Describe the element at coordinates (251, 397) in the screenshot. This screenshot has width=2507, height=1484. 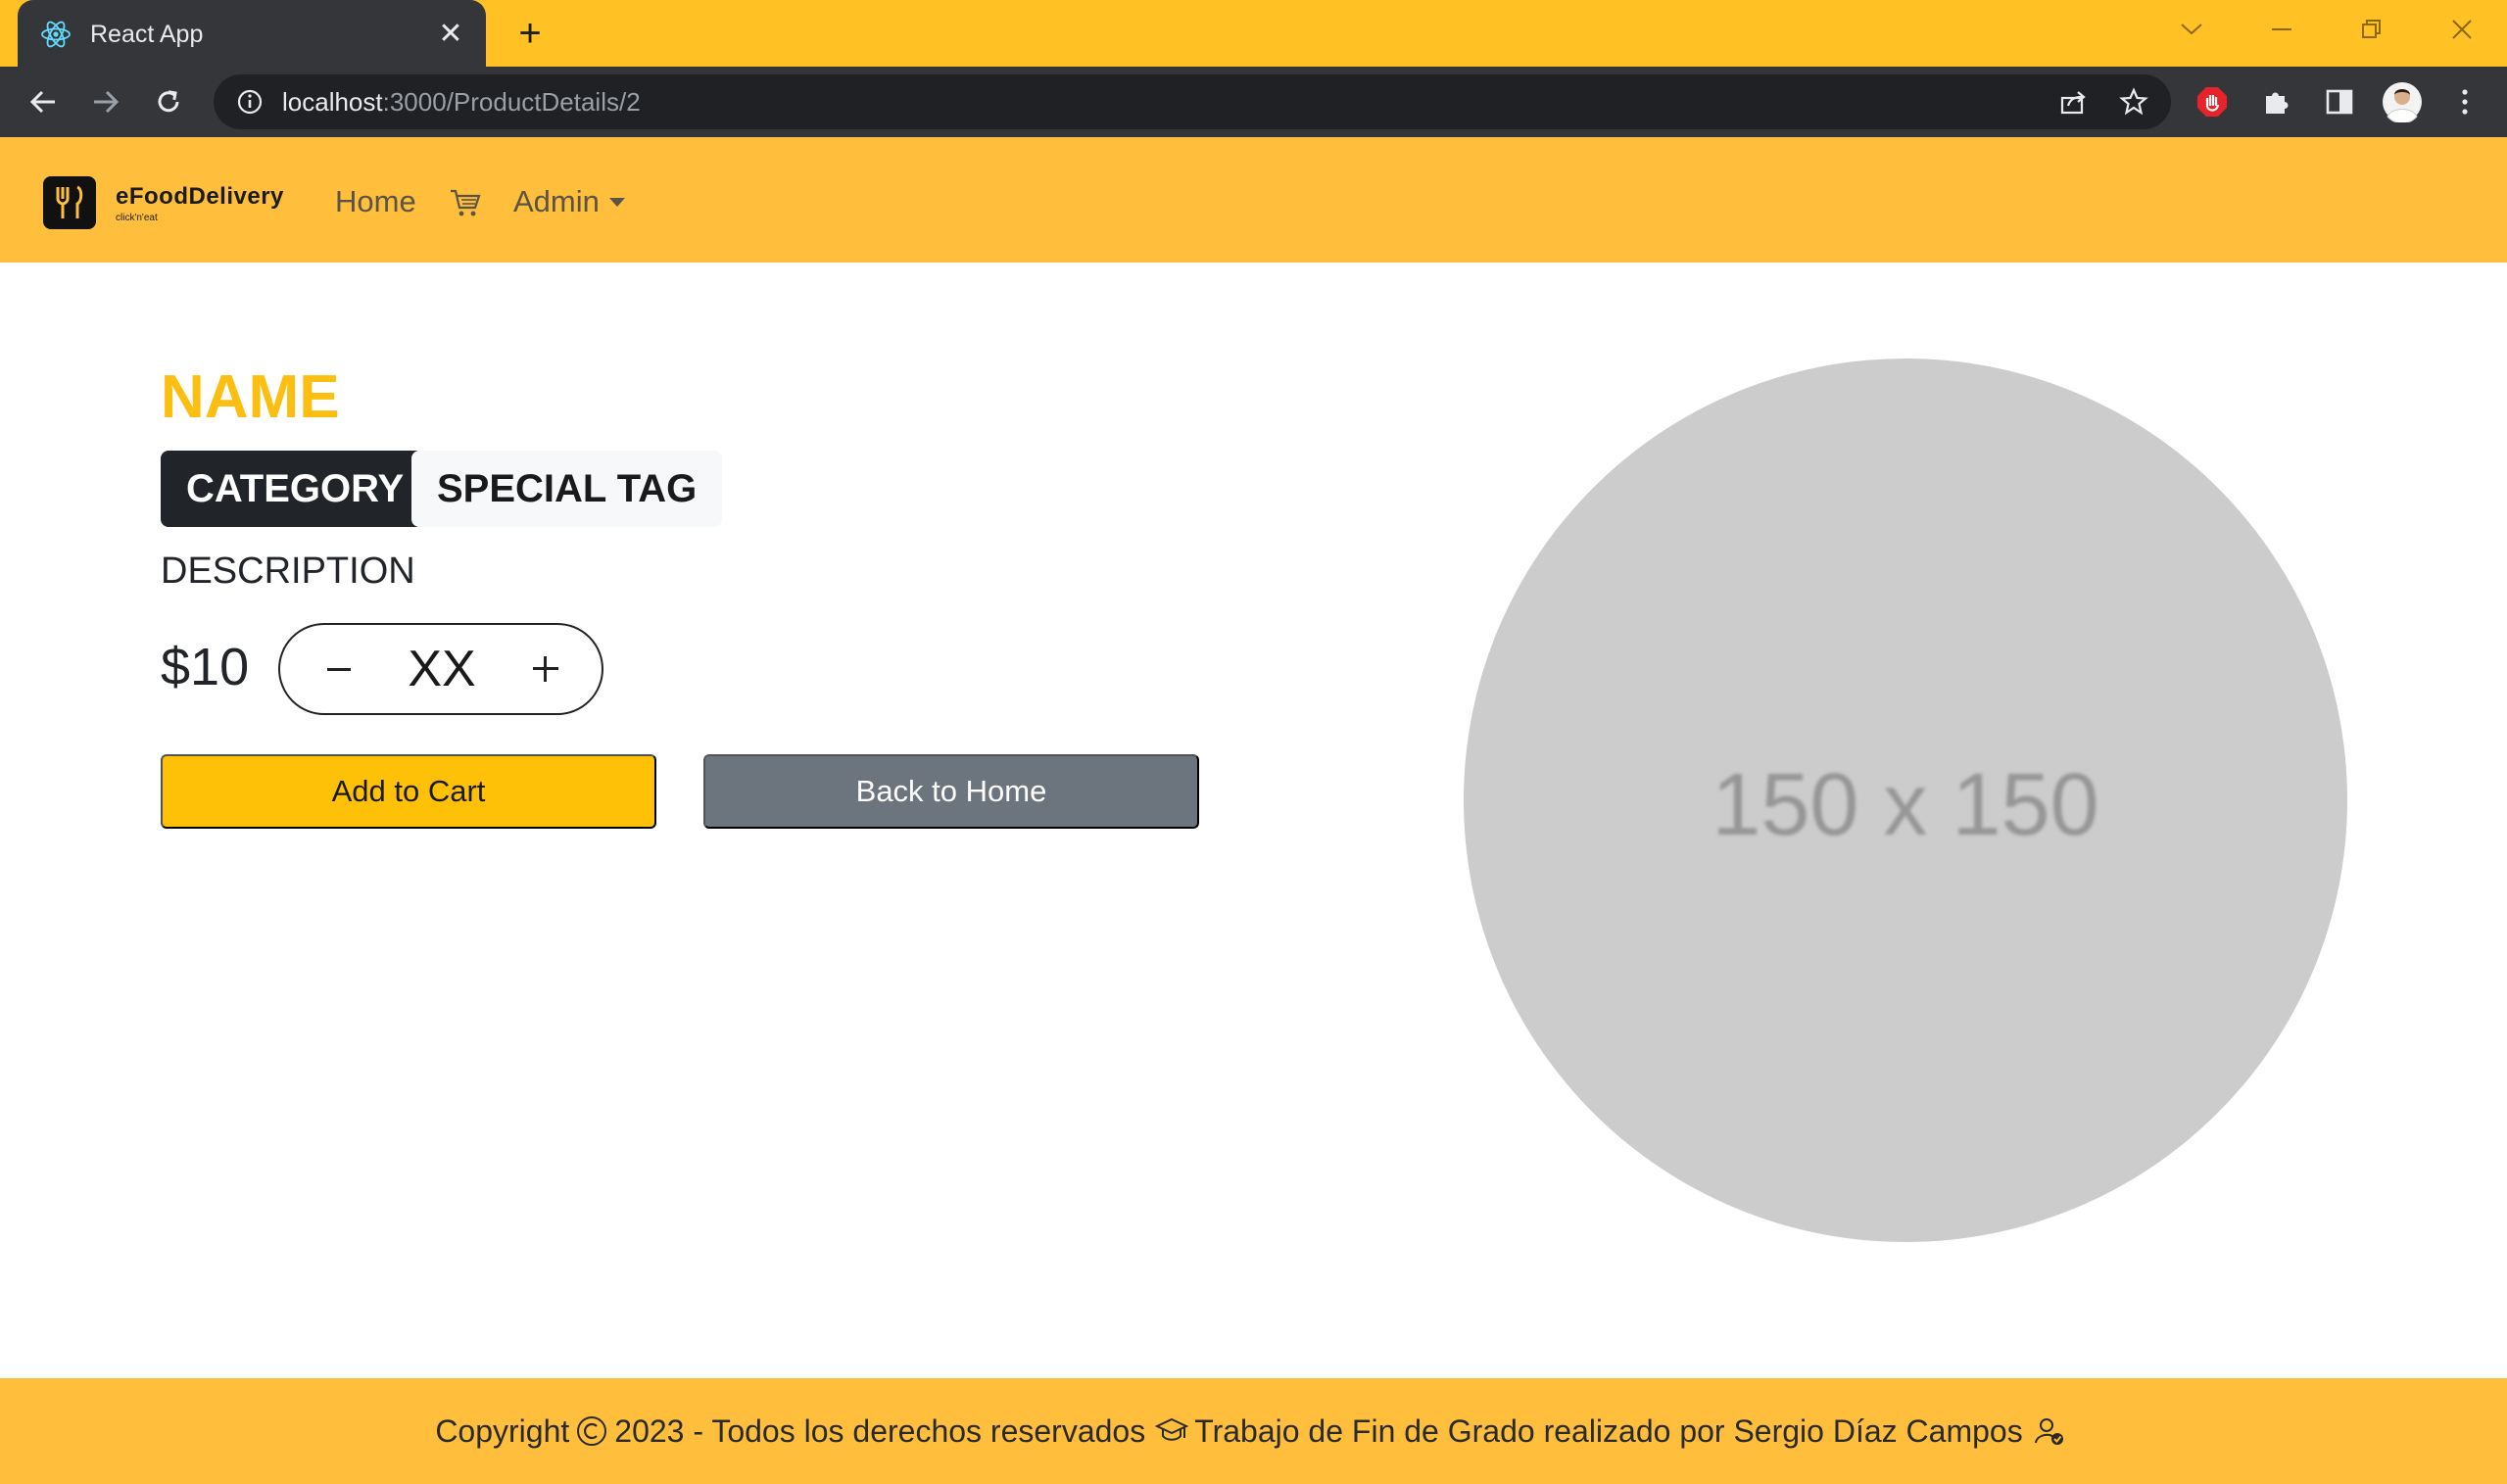
I see `product-name: NAME` at that location.